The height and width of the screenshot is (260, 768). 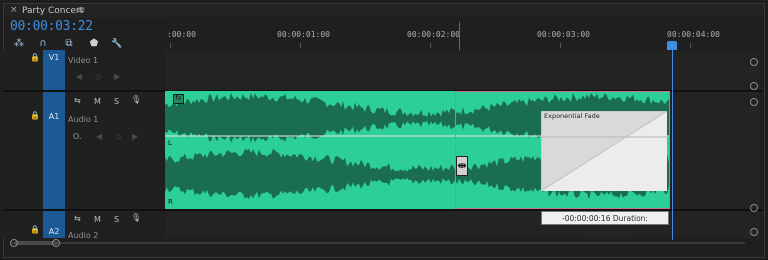 I want to click on playhead-timecode: 00:00:03:22, so click(x=51, y=26).